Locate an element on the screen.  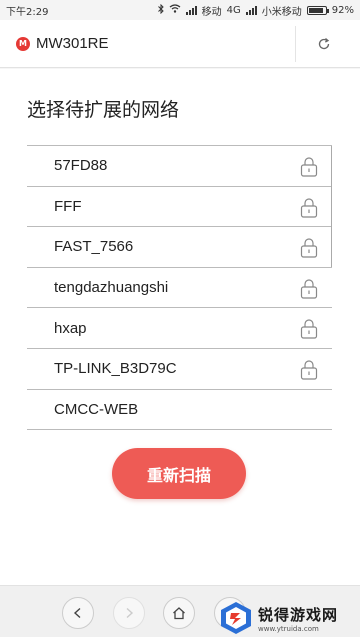
watermark-title: 锐得游戏网 is located at coordinates (298, 614).